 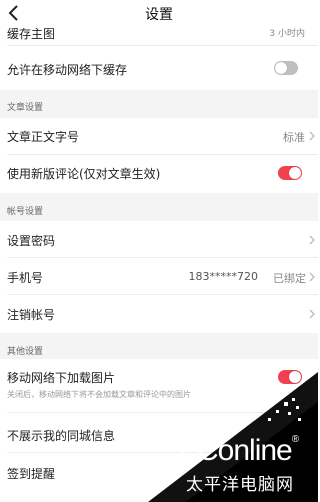 I want to click on font-size-value: 标准, so click(x=294, y=137).